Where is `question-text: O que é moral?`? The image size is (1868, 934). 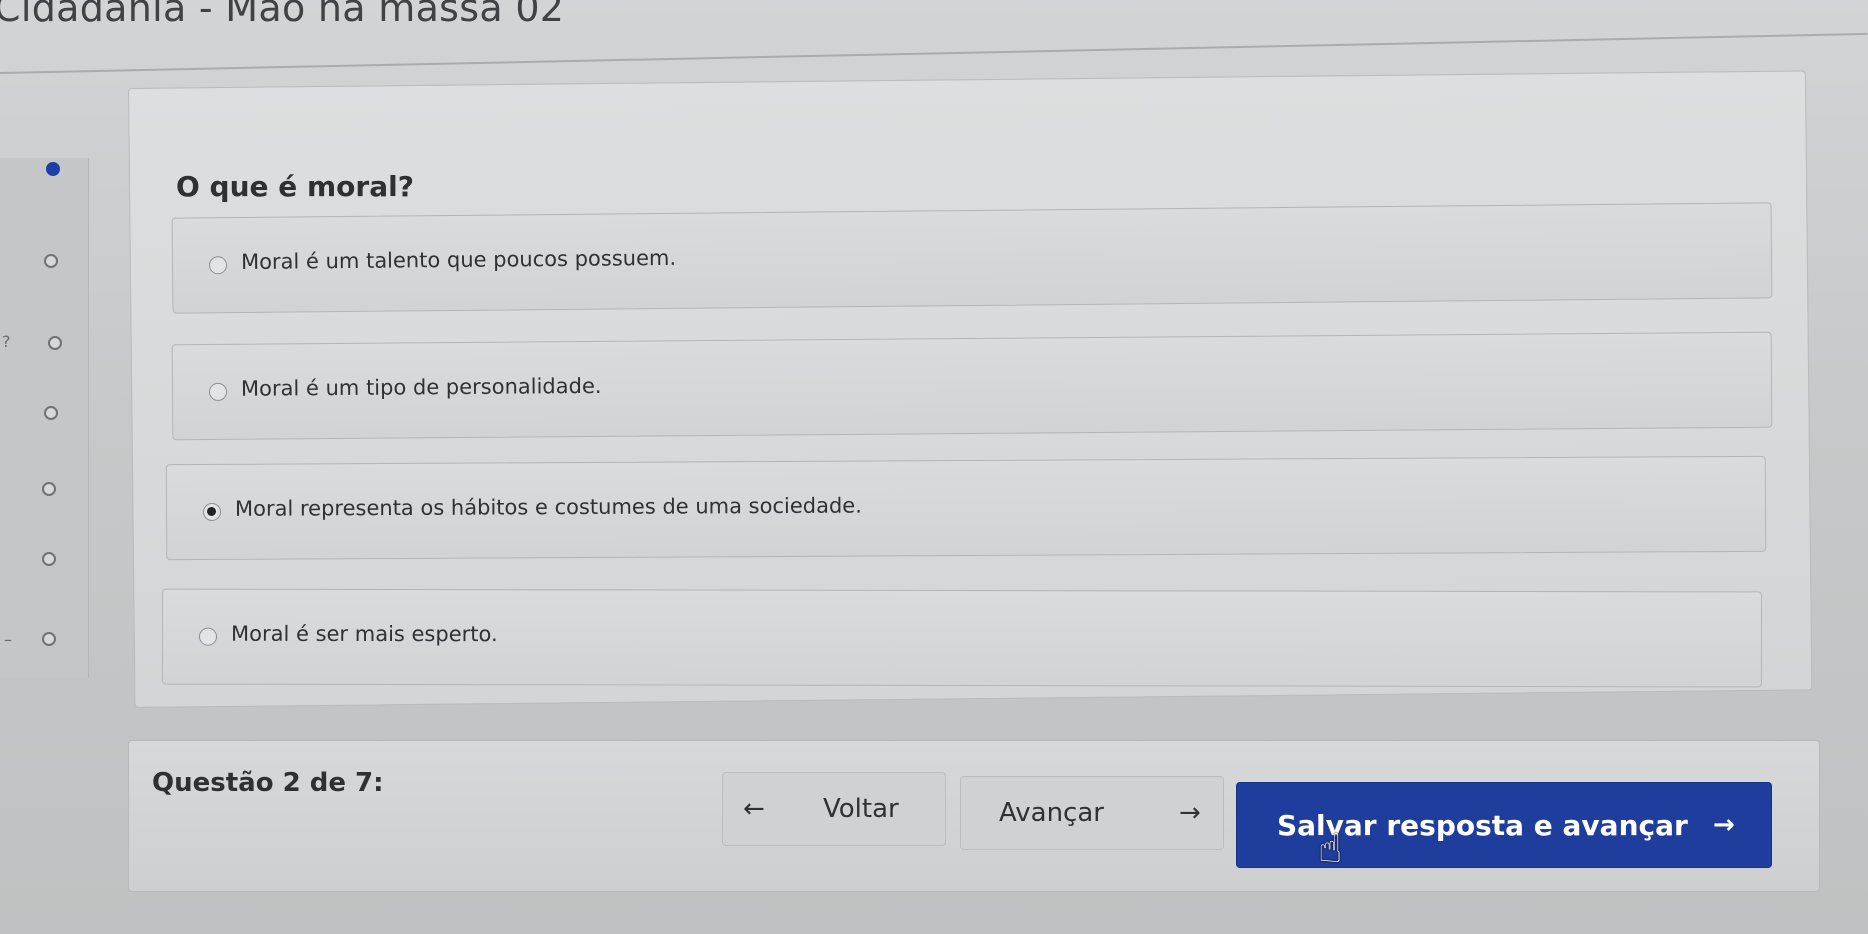 question-text: O que é moral? is located at coordinates (295, 186).